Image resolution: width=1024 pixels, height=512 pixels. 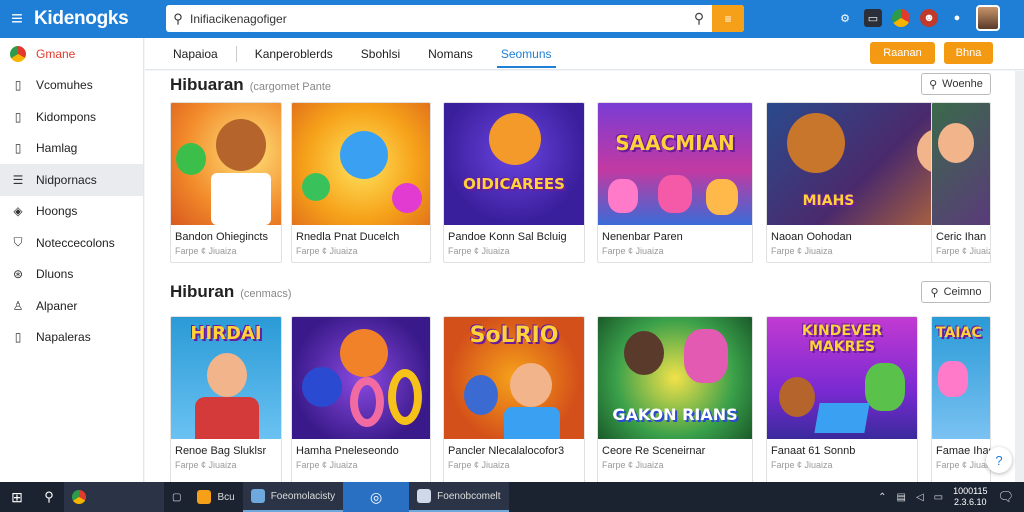 What do you see at coordinates (294, 54) in the screenshot?
I see `tab-kanperoblerds: Kanperoblerds` at bounding box center [294, 54].